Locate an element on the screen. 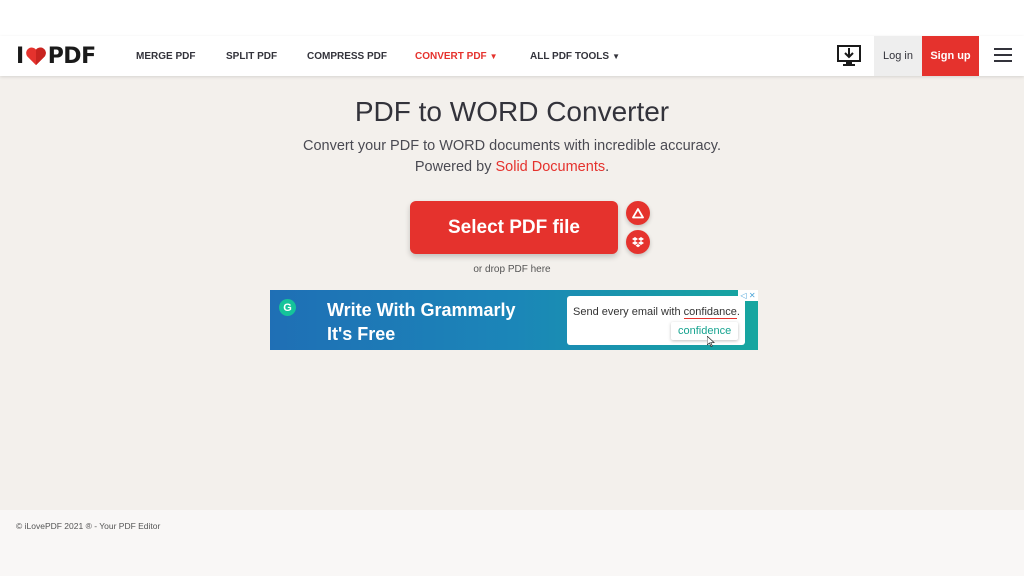  powered-by-suffix: . is located at coordinates (607, 167).